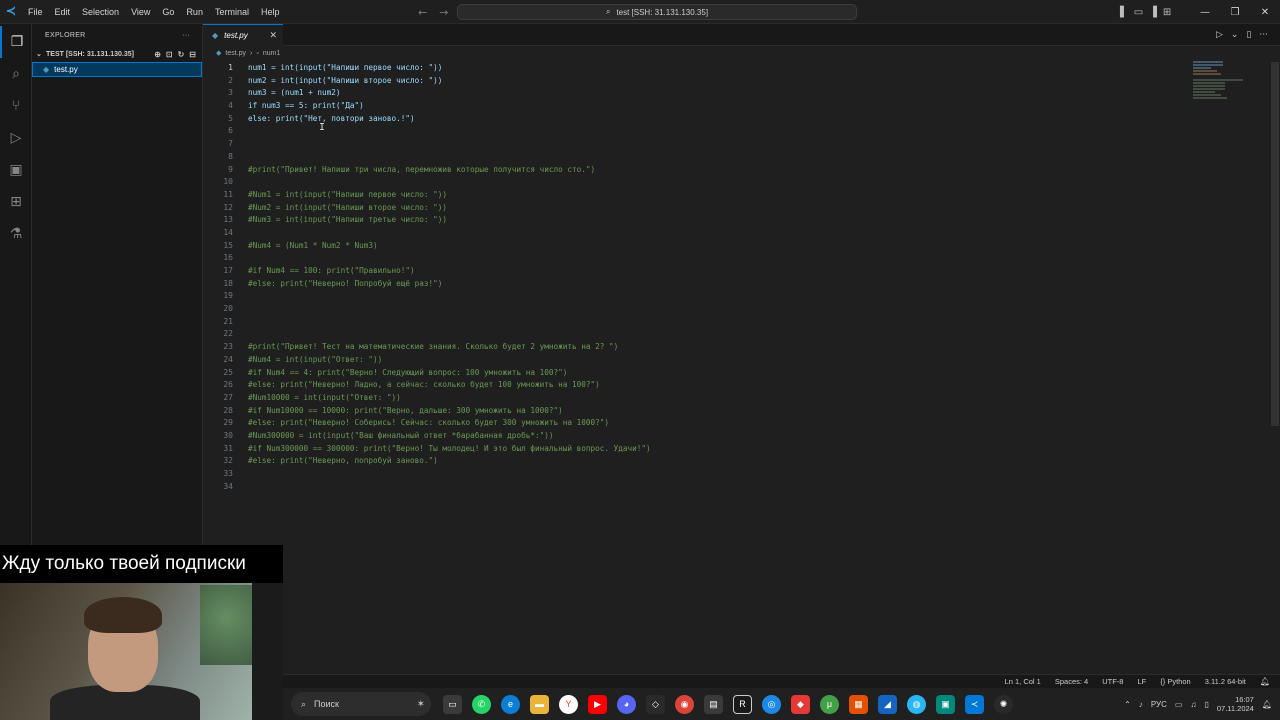 The height and width of the screenshot is (720, 1280). I want to click on explorer-icon: ❐, so click(16, 42).